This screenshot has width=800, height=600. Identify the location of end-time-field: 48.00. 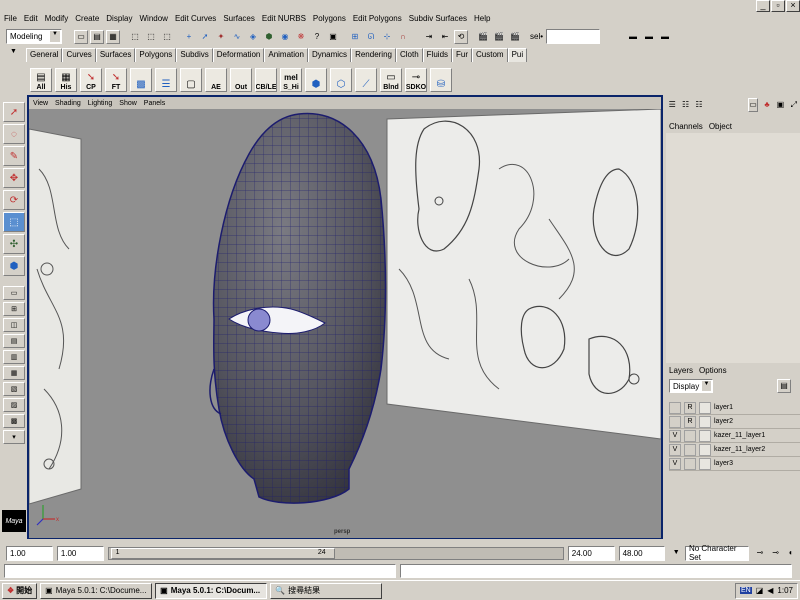
(642, 553).